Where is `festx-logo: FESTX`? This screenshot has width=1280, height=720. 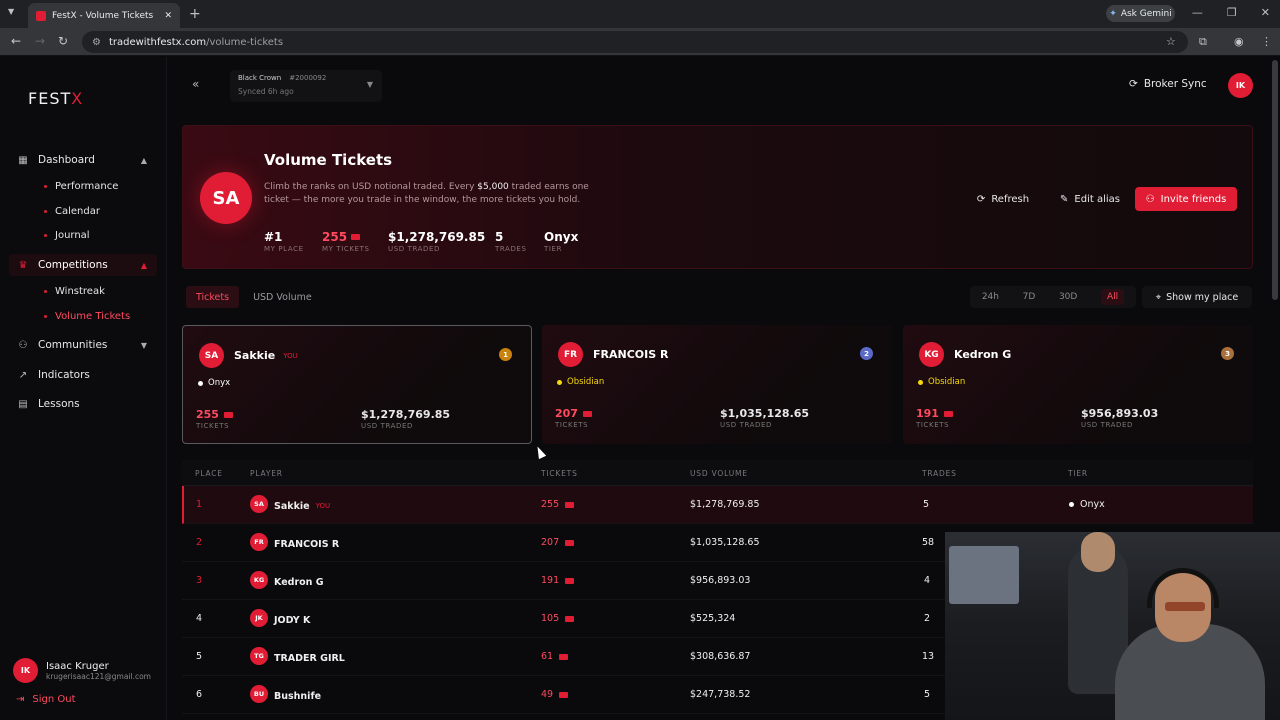
festx-logo: FESTX is located at coordinates (55, 98).